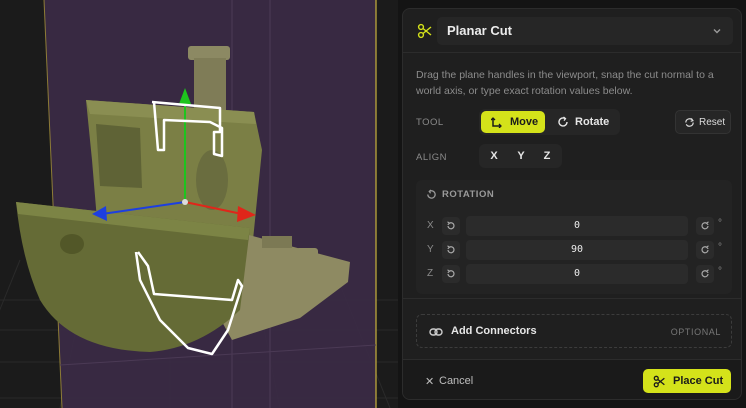  Describe the element at coordinates (430, 225) in the screenshot. I see `axis-label: X` at that location.